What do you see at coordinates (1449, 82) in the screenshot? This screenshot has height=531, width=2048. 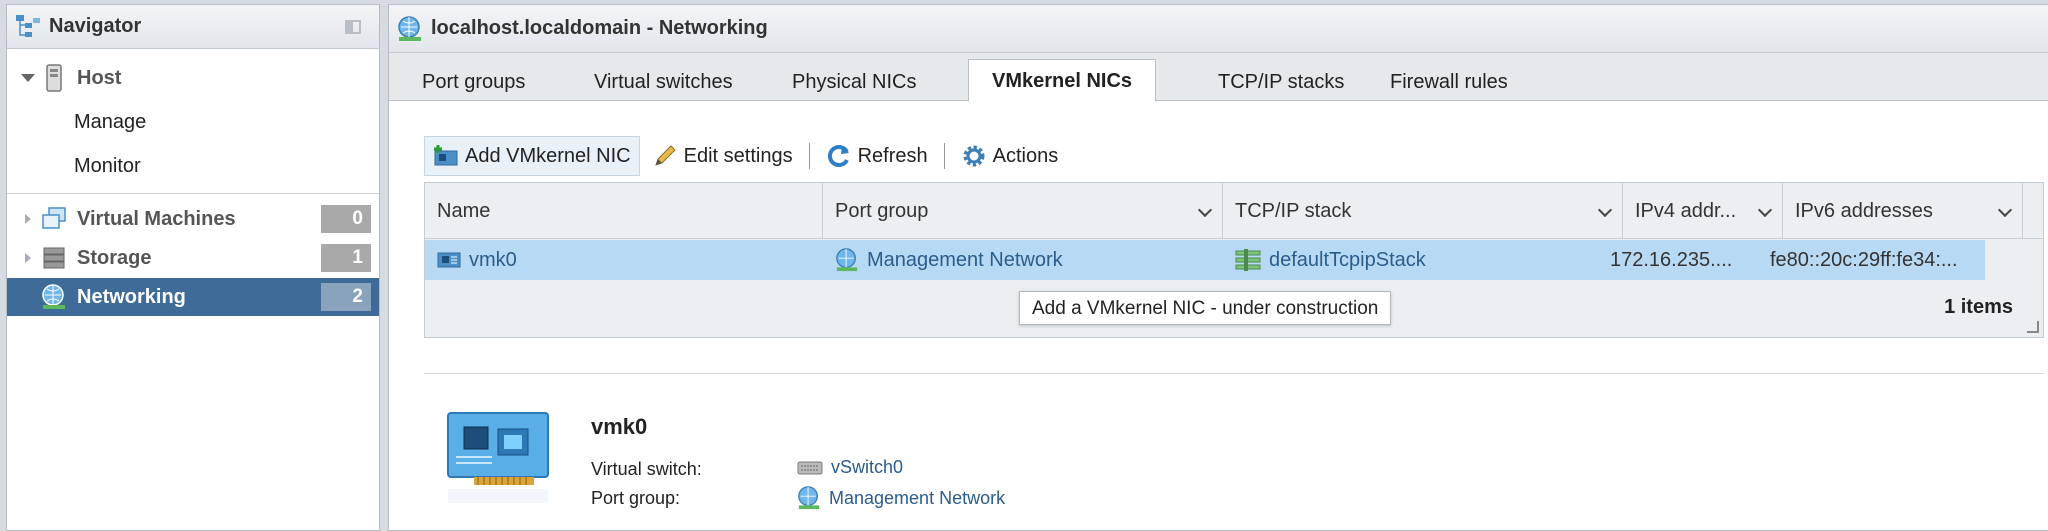 I see `tab-firewall-rules: Firewall rules` at bounding box center [1449, 82].